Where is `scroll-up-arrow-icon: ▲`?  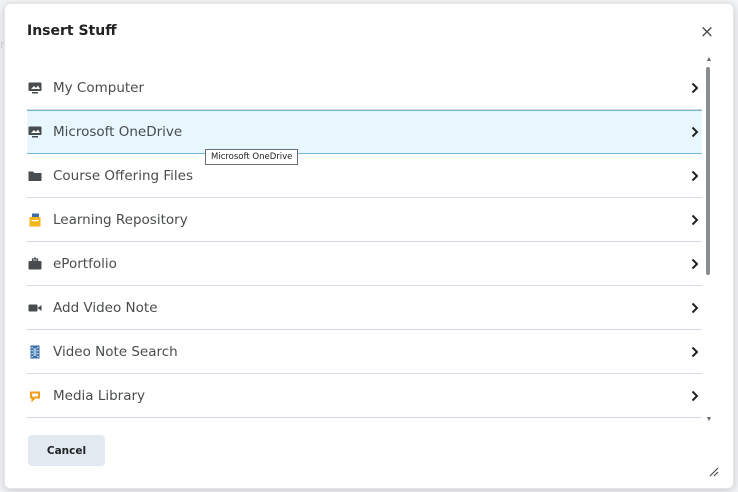 scroll-up-arrow-icon: ▲ is located at coordinates (709, 60).